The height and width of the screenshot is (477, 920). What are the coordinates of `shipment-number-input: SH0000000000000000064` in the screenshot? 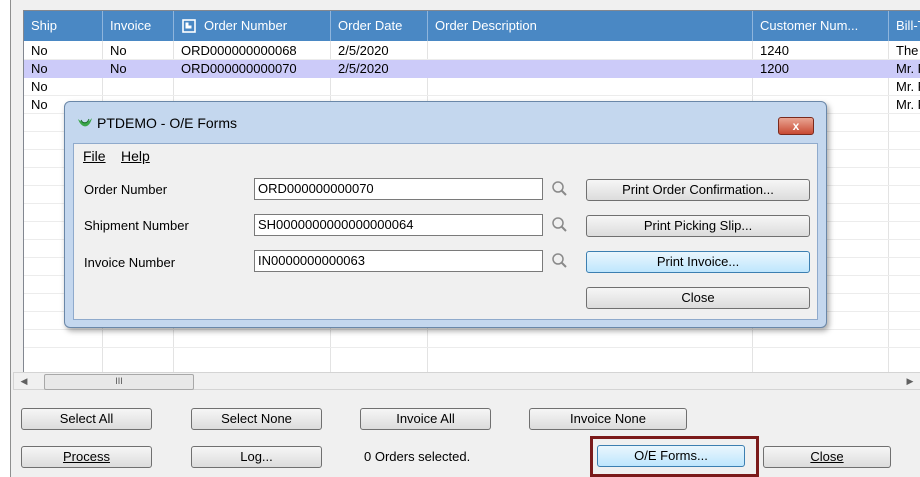 It's located at (398, 225).